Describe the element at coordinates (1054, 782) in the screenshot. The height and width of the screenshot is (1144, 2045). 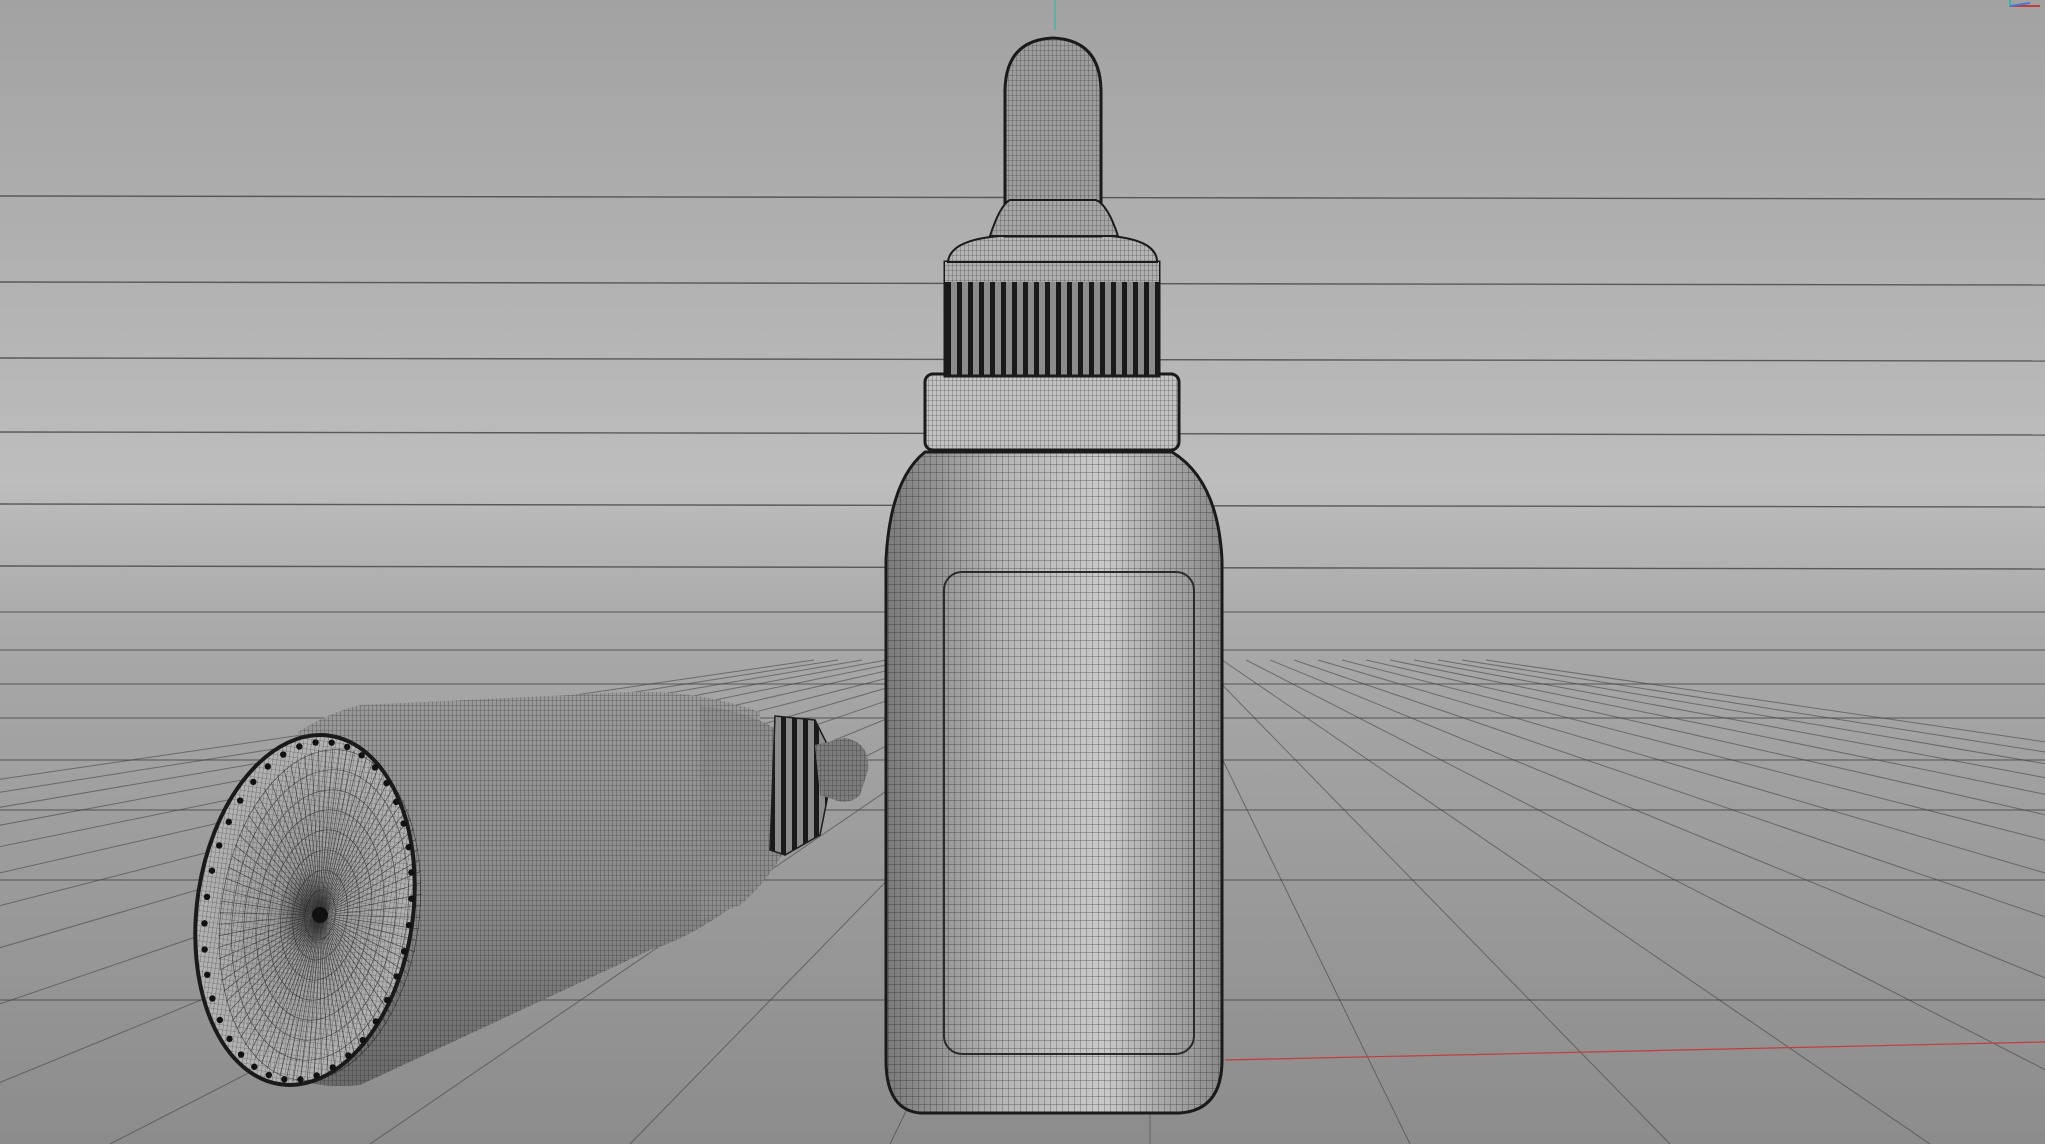
I see `standing-bottle-mesh` at that location.